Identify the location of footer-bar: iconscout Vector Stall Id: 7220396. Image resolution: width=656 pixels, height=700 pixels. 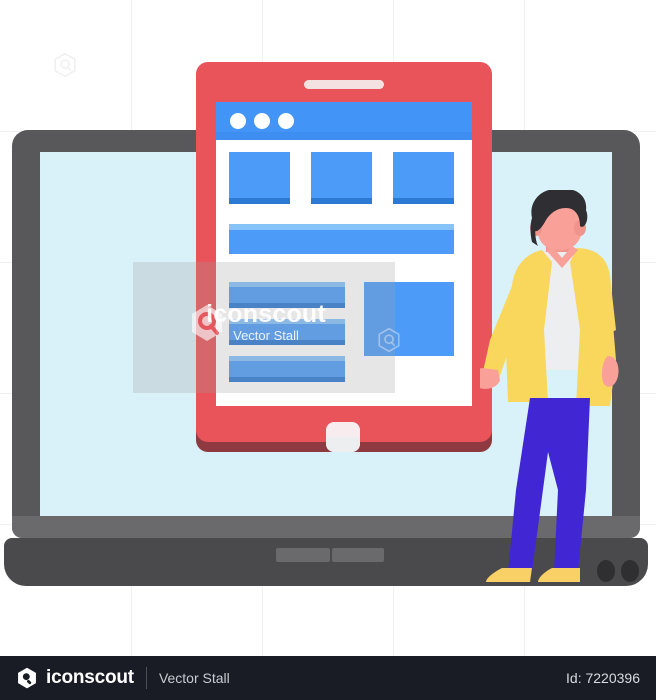
(328, 678).